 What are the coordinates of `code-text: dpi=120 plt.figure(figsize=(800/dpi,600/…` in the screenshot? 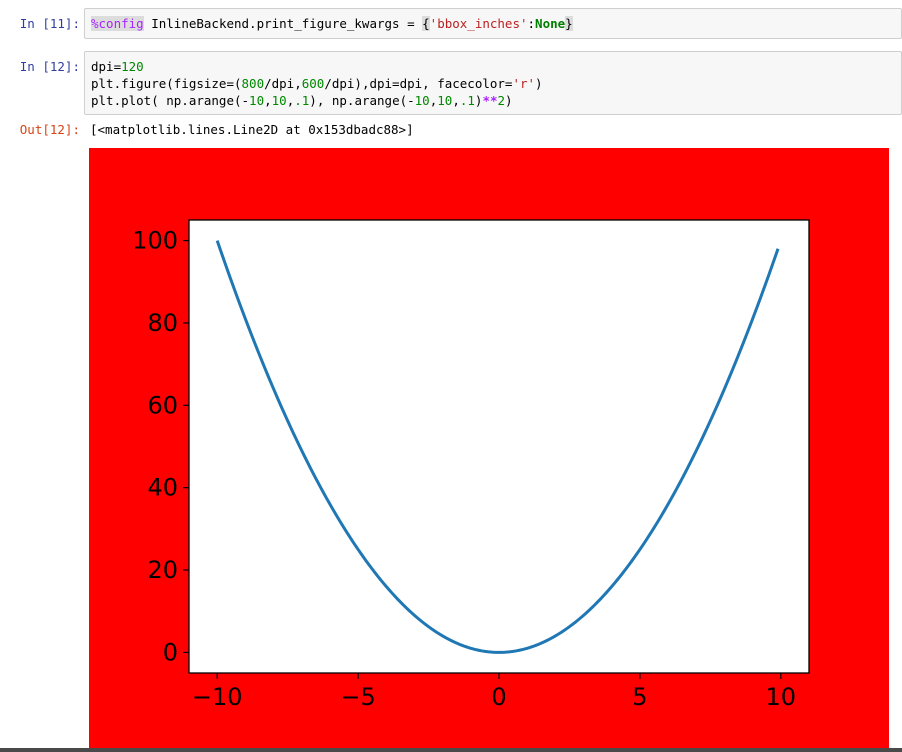 It's located at (493, 83).